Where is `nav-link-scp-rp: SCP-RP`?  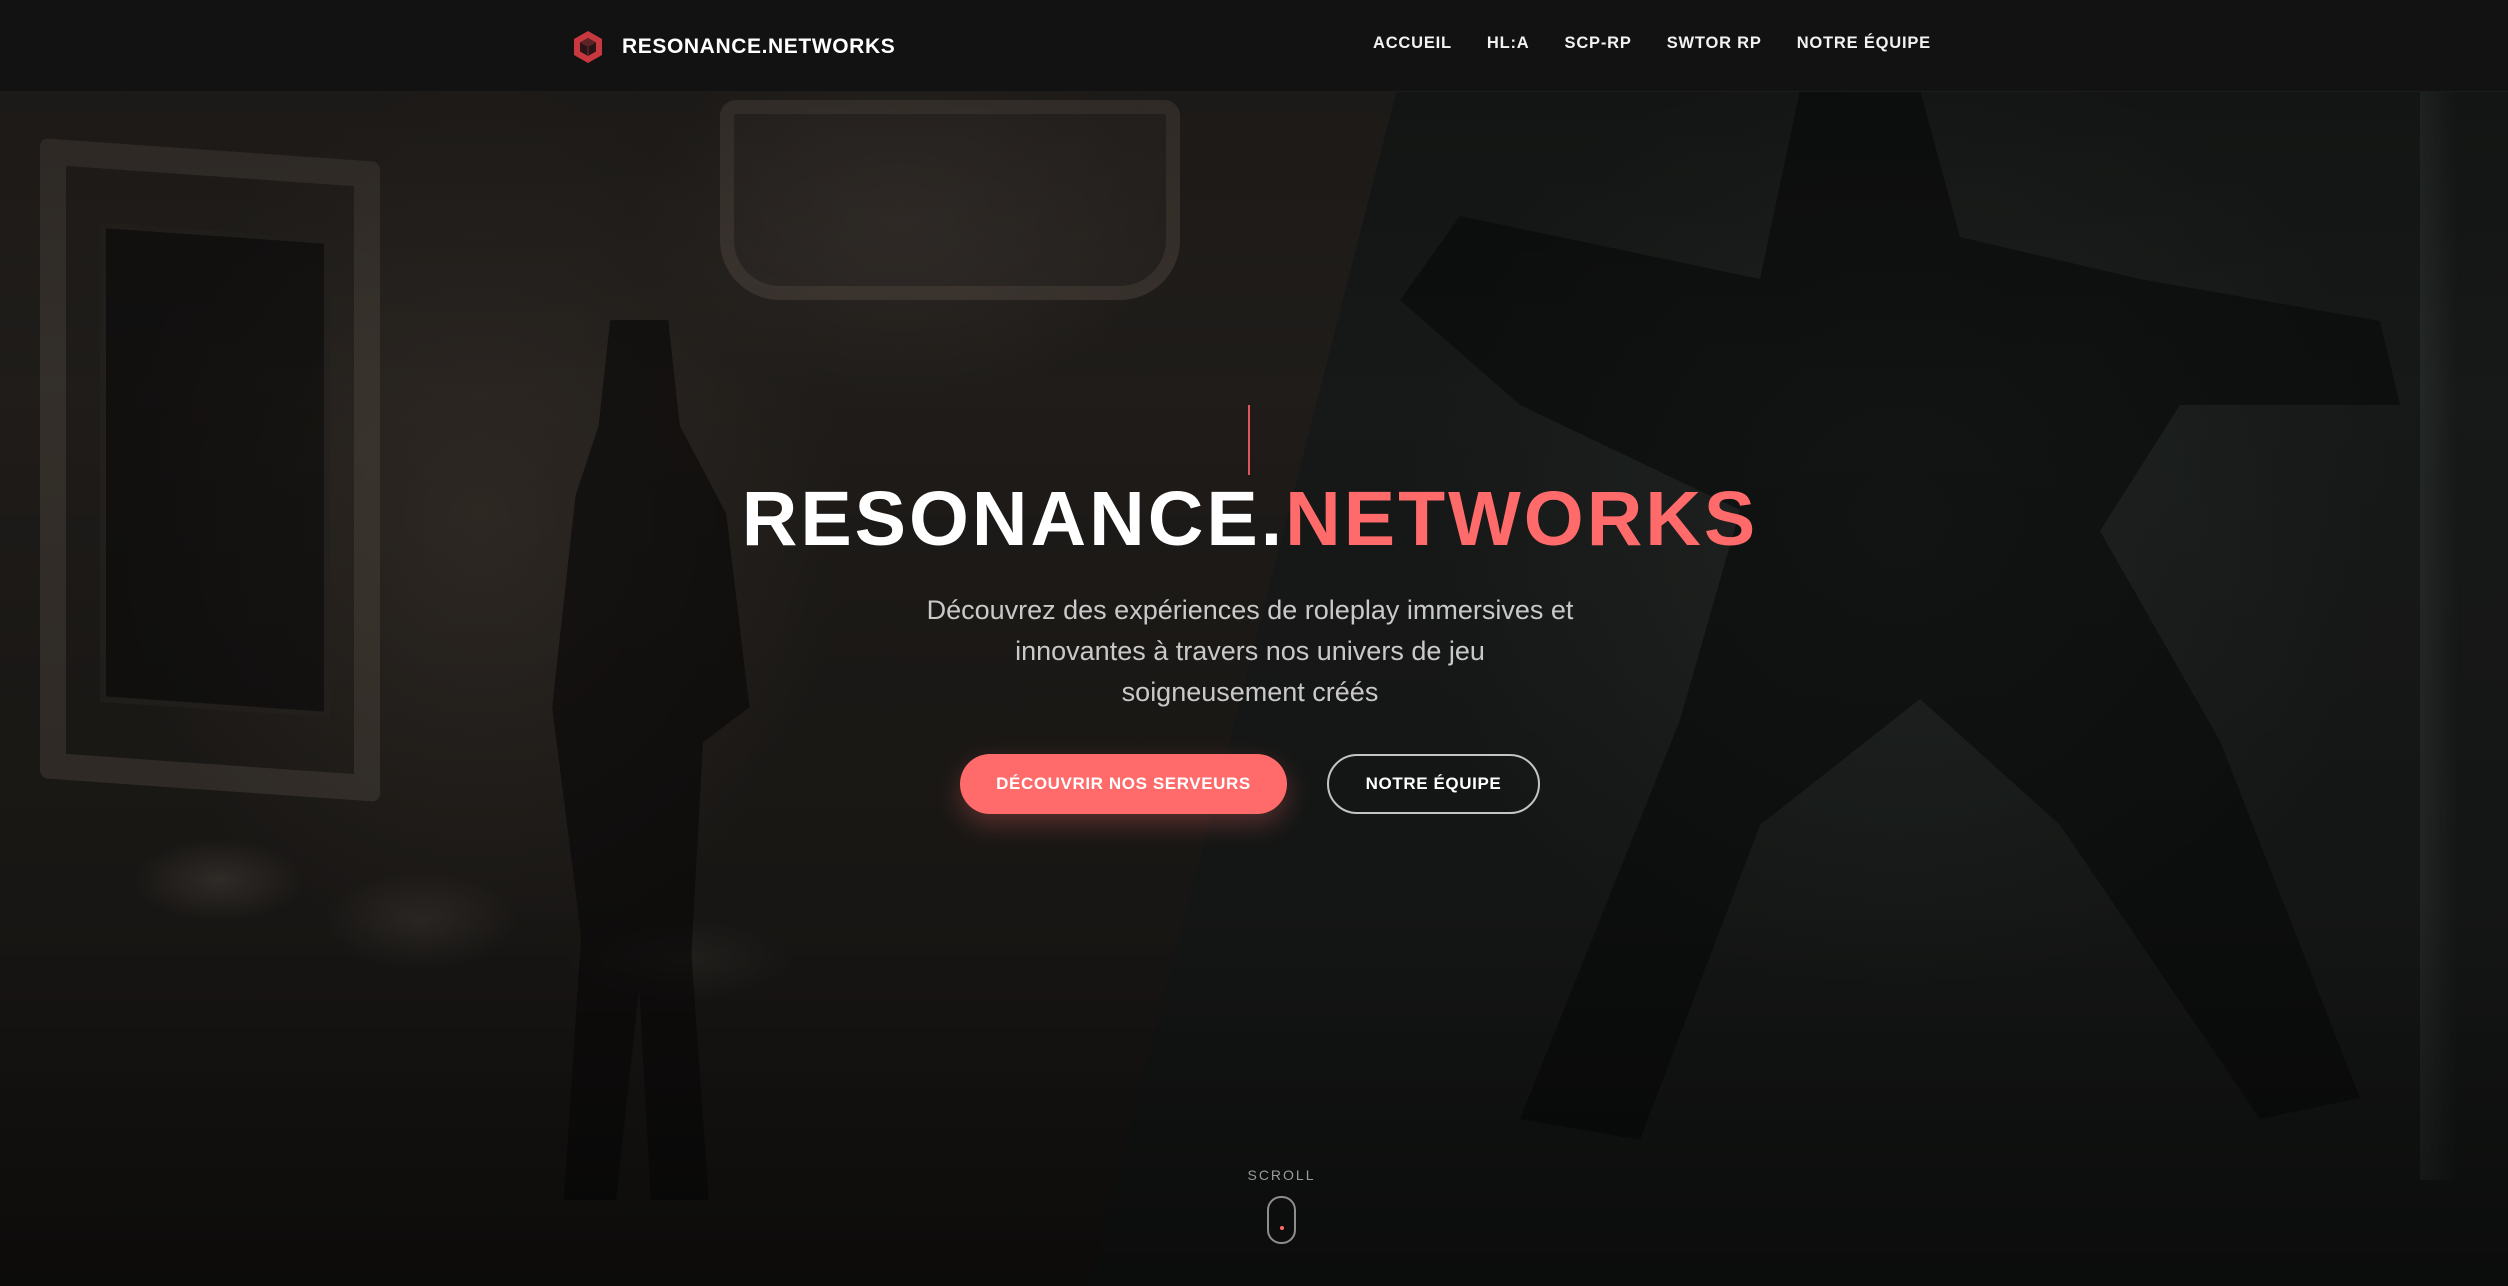
nav-link-scp-rp: SCP-RP is located at coordinates (1598, 43).